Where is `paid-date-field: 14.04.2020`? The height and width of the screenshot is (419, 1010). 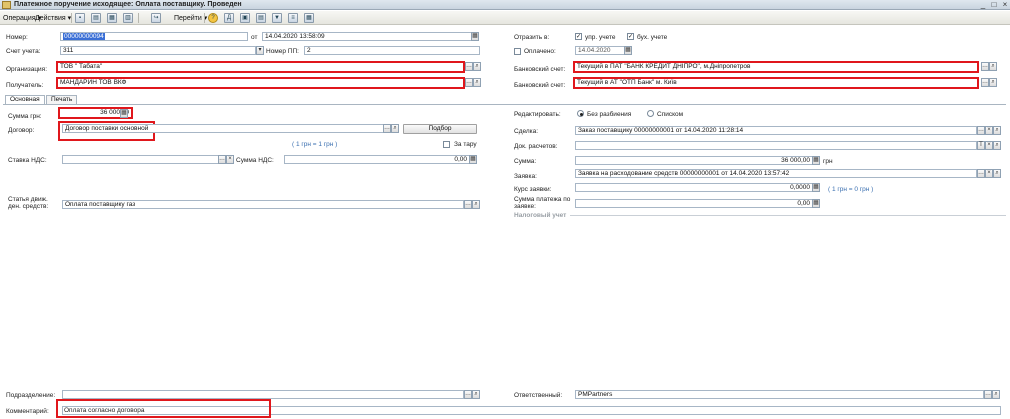 paid-date-field: 14.04.2020 is located at coordinates (600, 50).